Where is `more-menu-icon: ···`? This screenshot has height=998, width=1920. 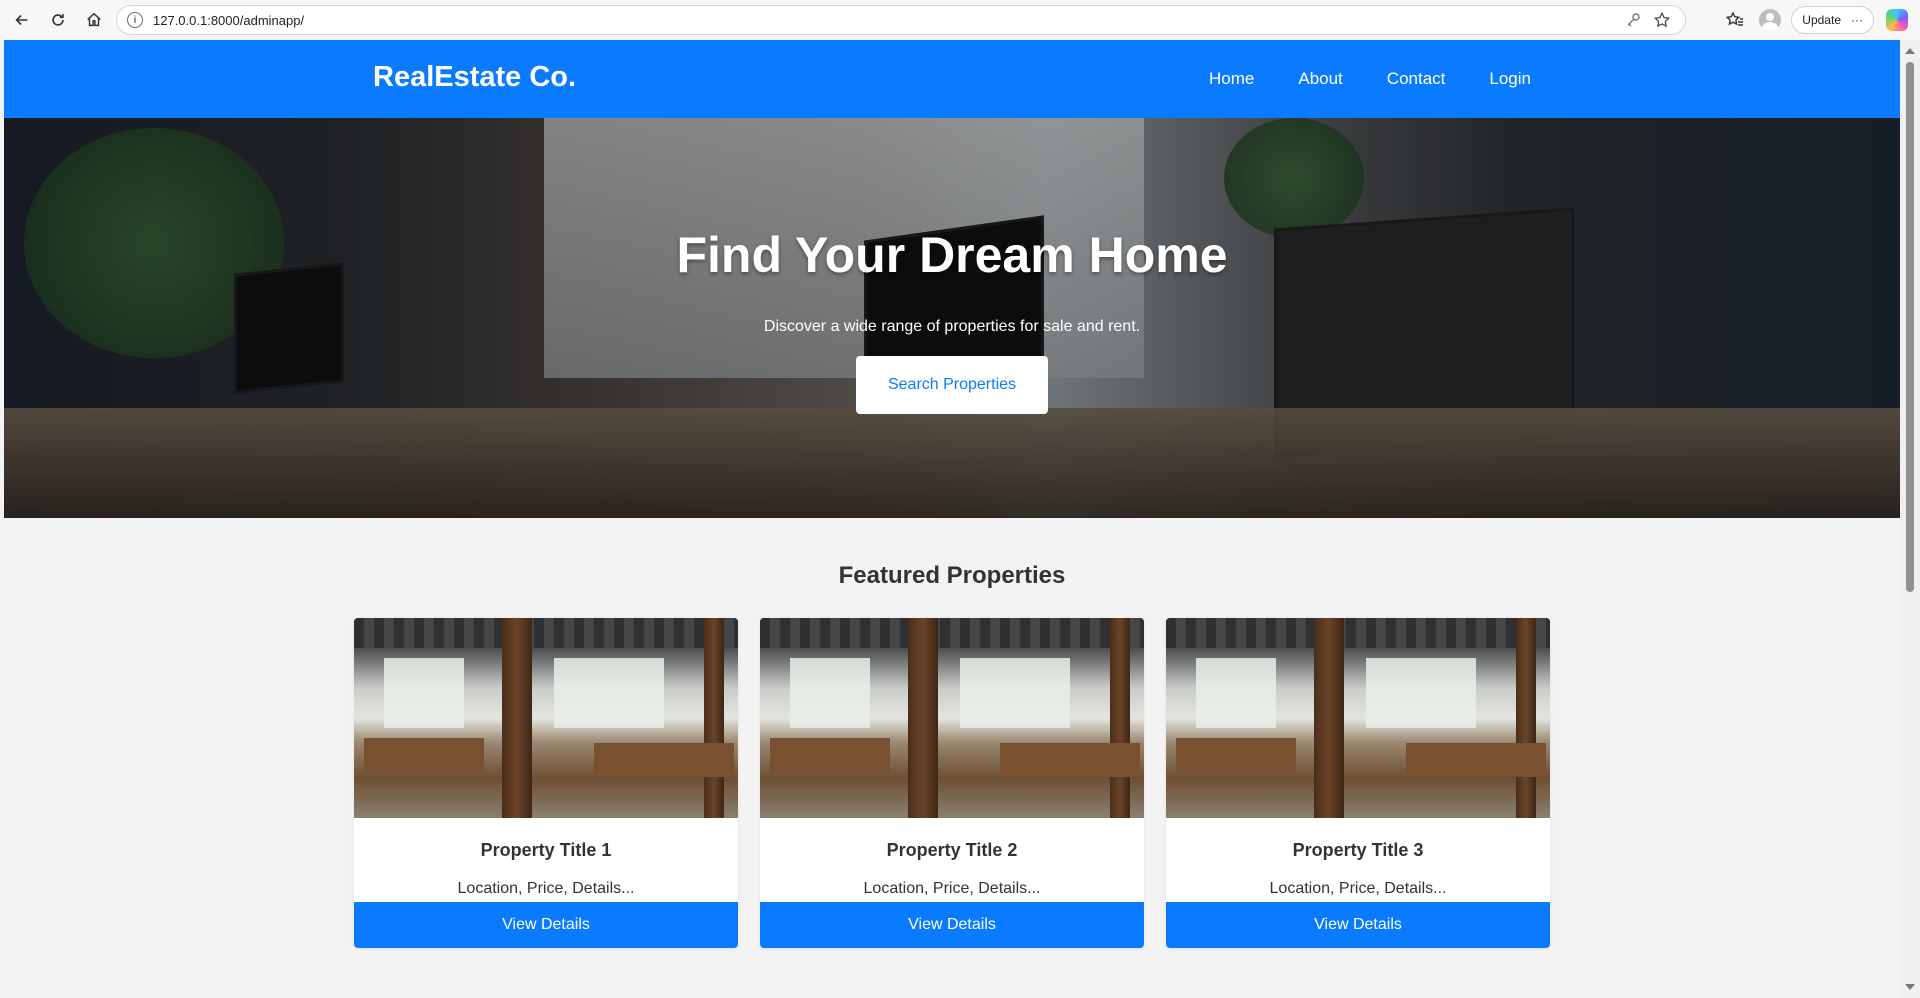 more-menu-icon: ··· is located at coordinates (1857, 20).